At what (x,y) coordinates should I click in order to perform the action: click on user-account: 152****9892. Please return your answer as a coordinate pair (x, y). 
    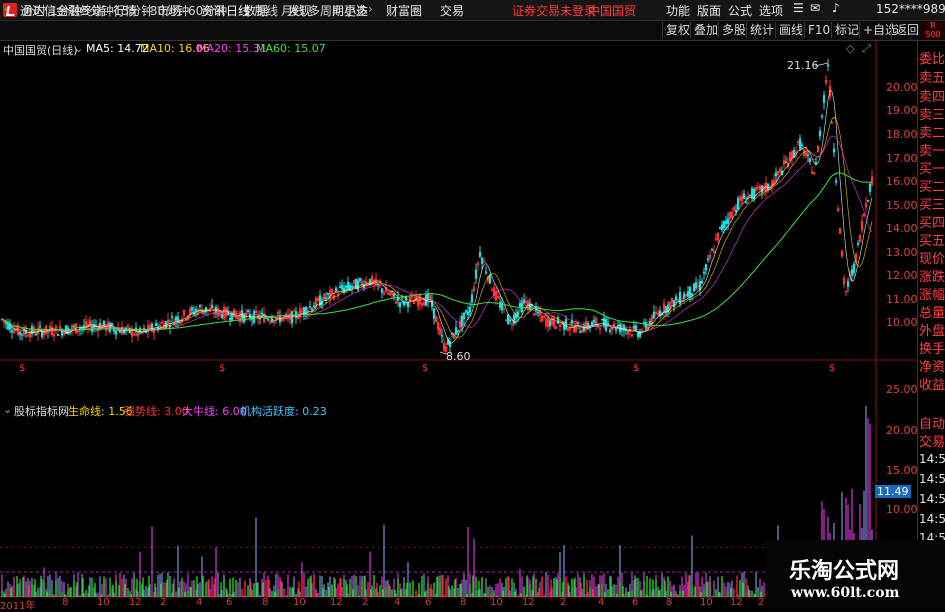
    Looking at the image, I should click on (910, 9).